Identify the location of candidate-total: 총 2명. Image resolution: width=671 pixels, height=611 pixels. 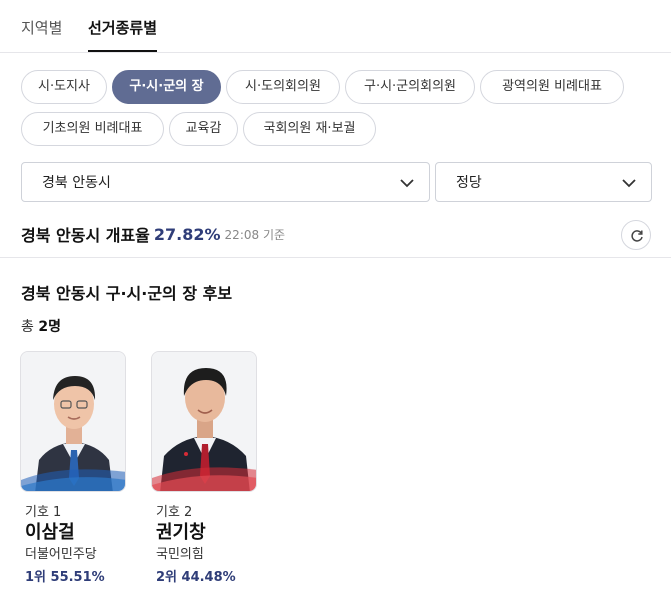
(41, 327).